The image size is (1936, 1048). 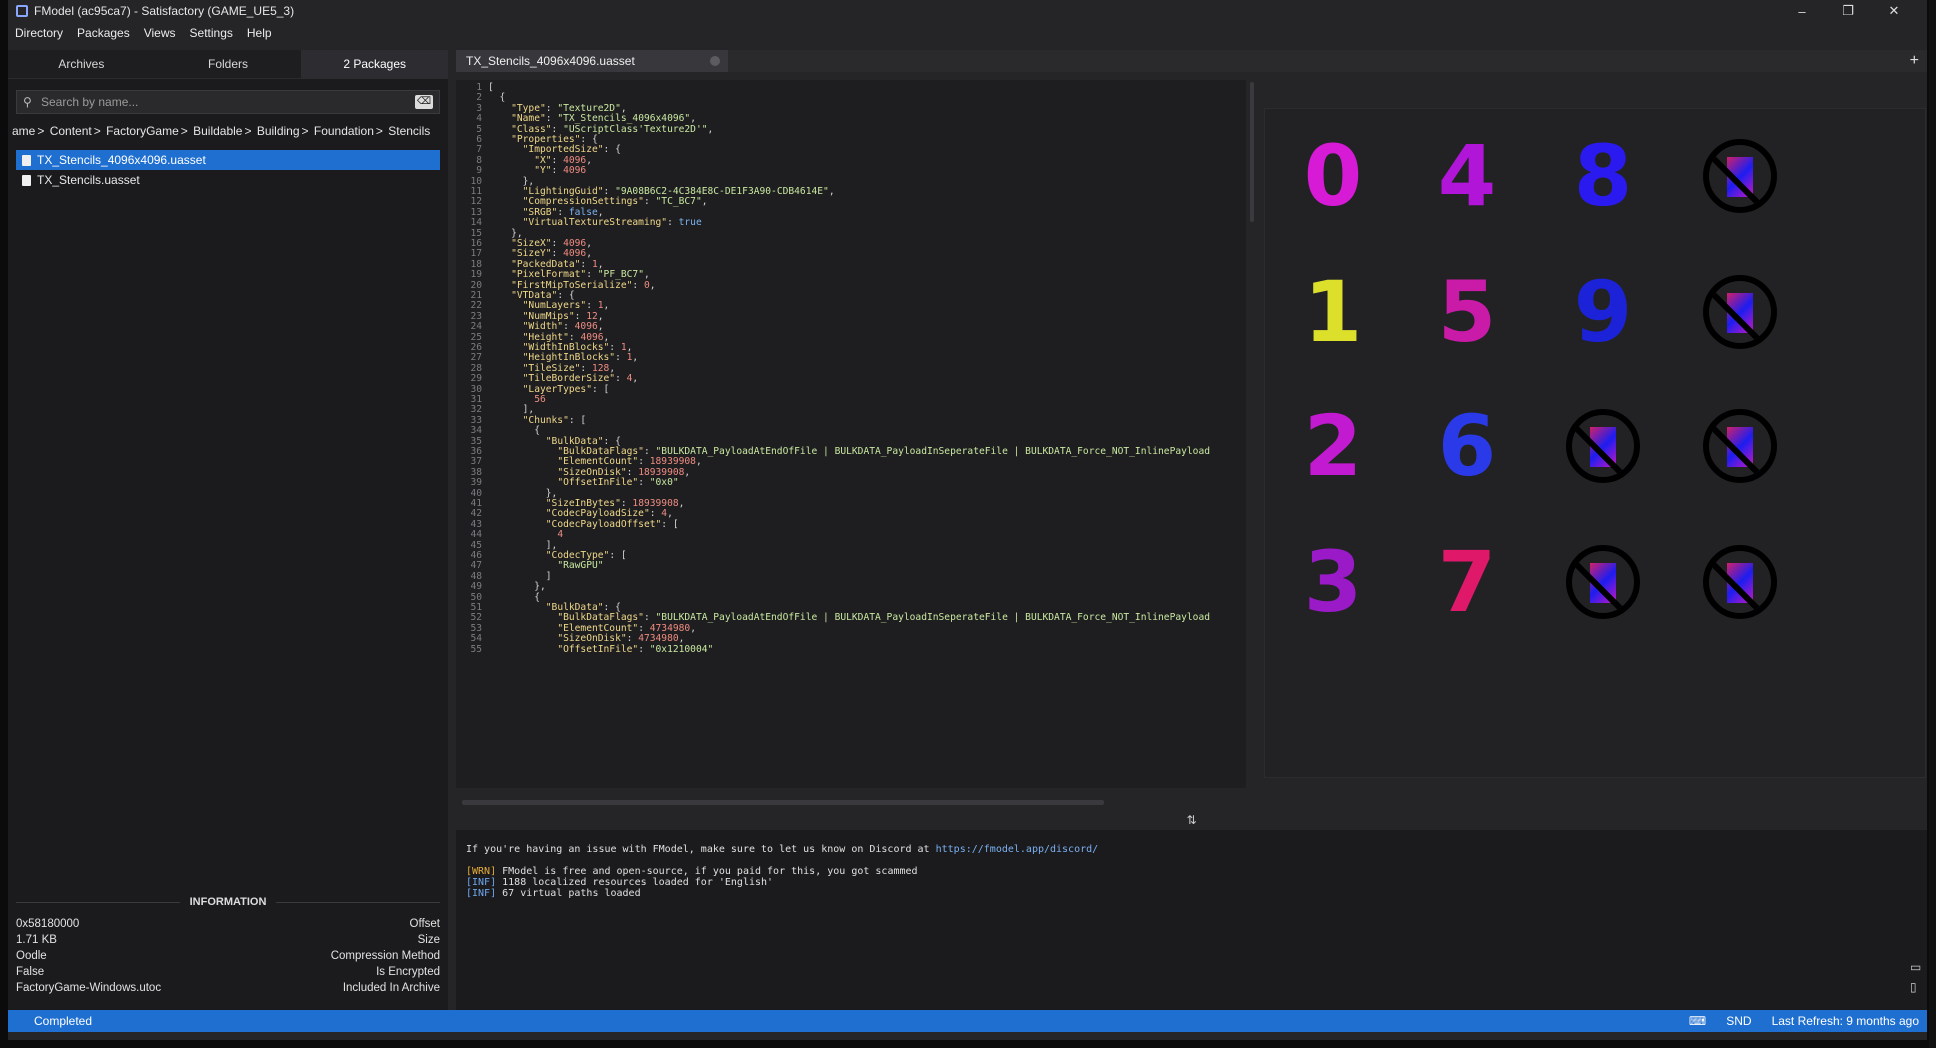 I want to click on line-number: 37, so click(x=476, y=462).